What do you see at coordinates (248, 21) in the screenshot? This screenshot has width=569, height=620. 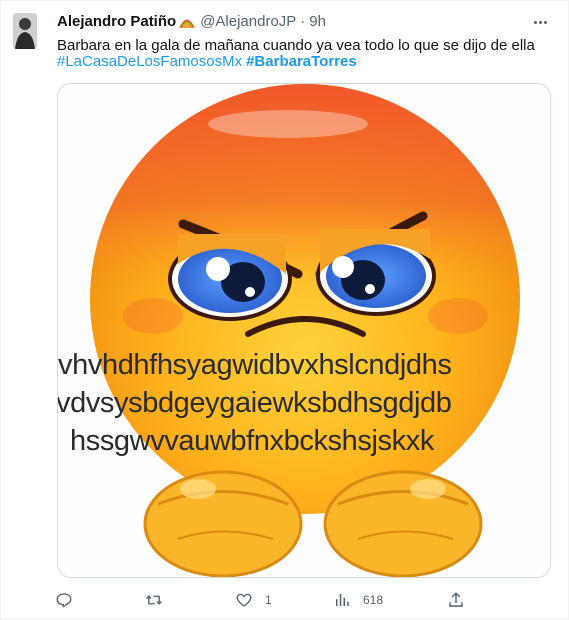 I see `author-handle: @AlejandroJP` at bounding box center [248, 21].